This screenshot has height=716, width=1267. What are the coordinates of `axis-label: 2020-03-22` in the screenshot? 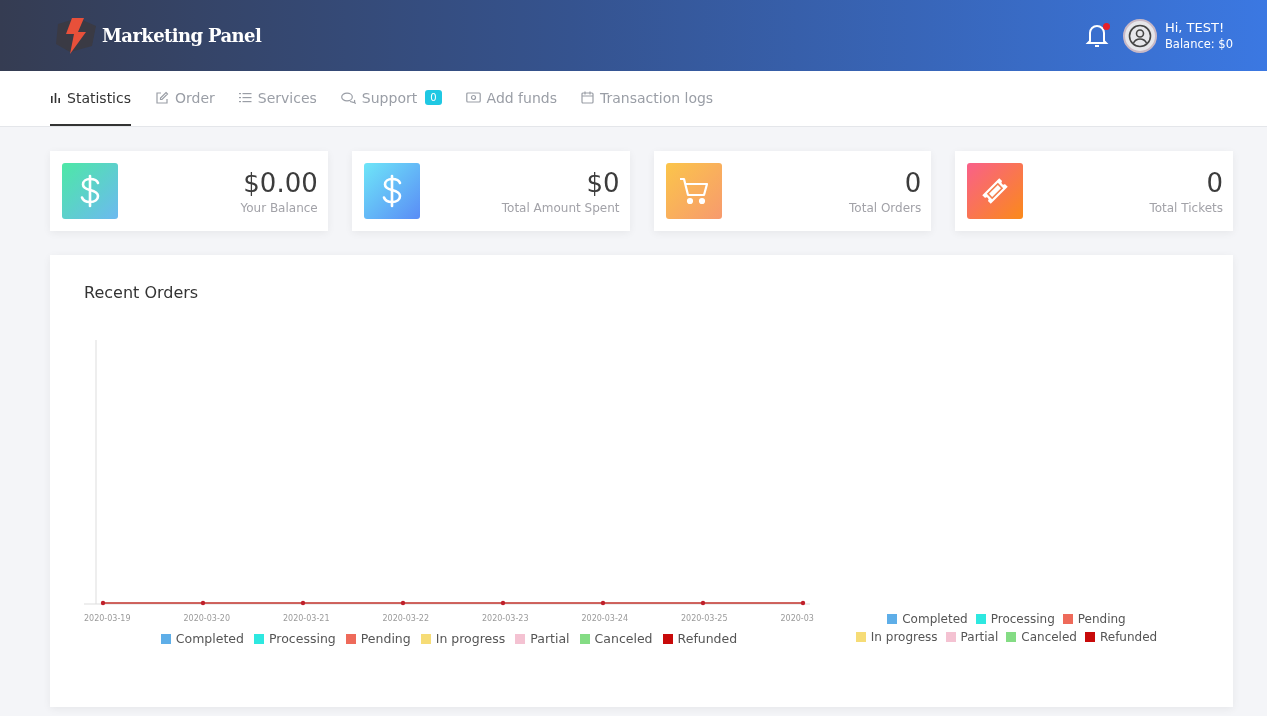 It's located at (405, 618).